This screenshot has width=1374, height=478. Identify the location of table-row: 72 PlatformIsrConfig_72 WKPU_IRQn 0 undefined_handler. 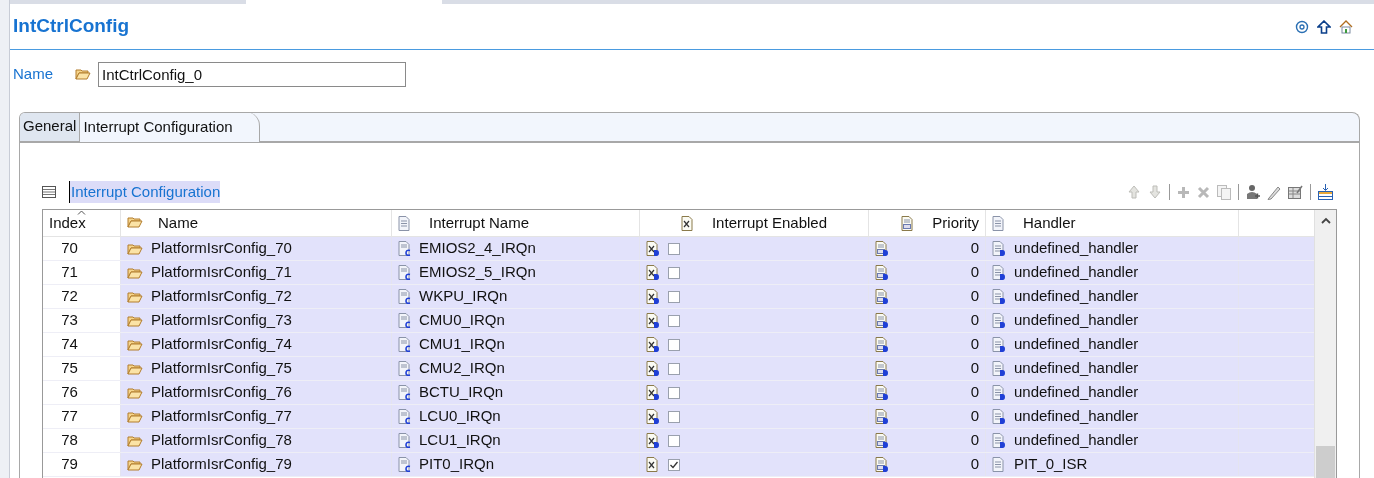
(678, 297).